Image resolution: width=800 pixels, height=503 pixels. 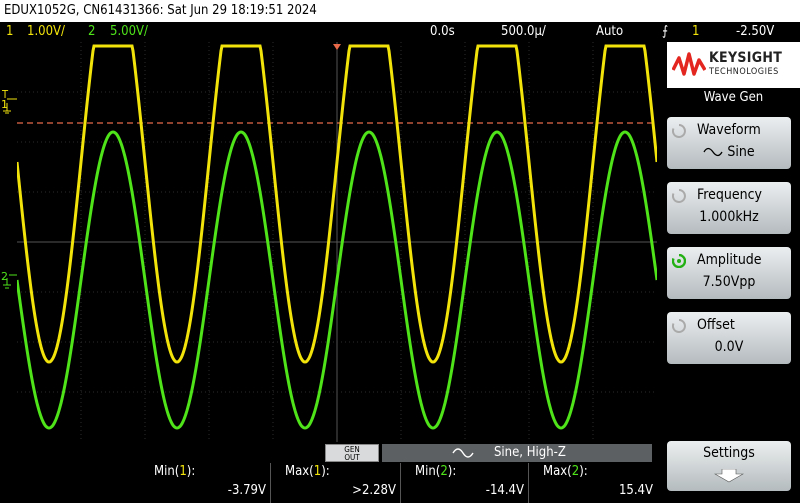 What do you see at coordinates (679, 261) in the screenshot?
I see `knob-active-icon` at bounding box center [679, 261].